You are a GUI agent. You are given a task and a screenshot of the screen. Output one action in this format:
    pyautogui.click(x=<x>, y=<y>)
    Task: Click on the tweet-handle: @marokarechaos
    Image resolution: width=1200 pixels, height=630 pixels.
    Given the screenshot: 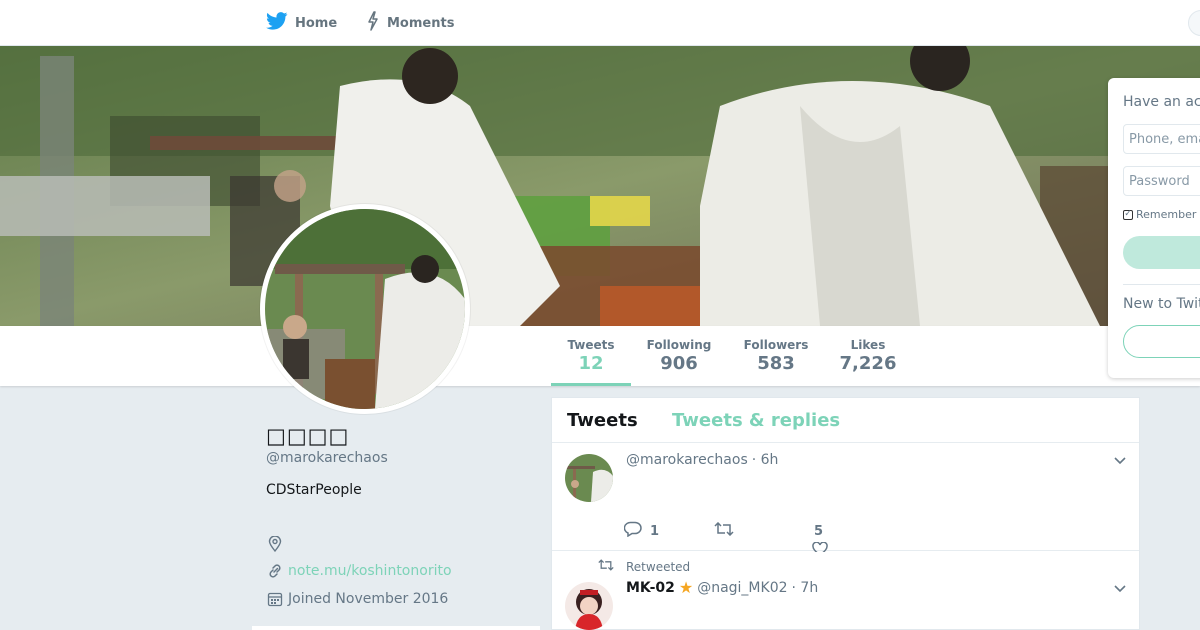 What is the action you would take?
    pyautogui.click(x=687, y=460)
    